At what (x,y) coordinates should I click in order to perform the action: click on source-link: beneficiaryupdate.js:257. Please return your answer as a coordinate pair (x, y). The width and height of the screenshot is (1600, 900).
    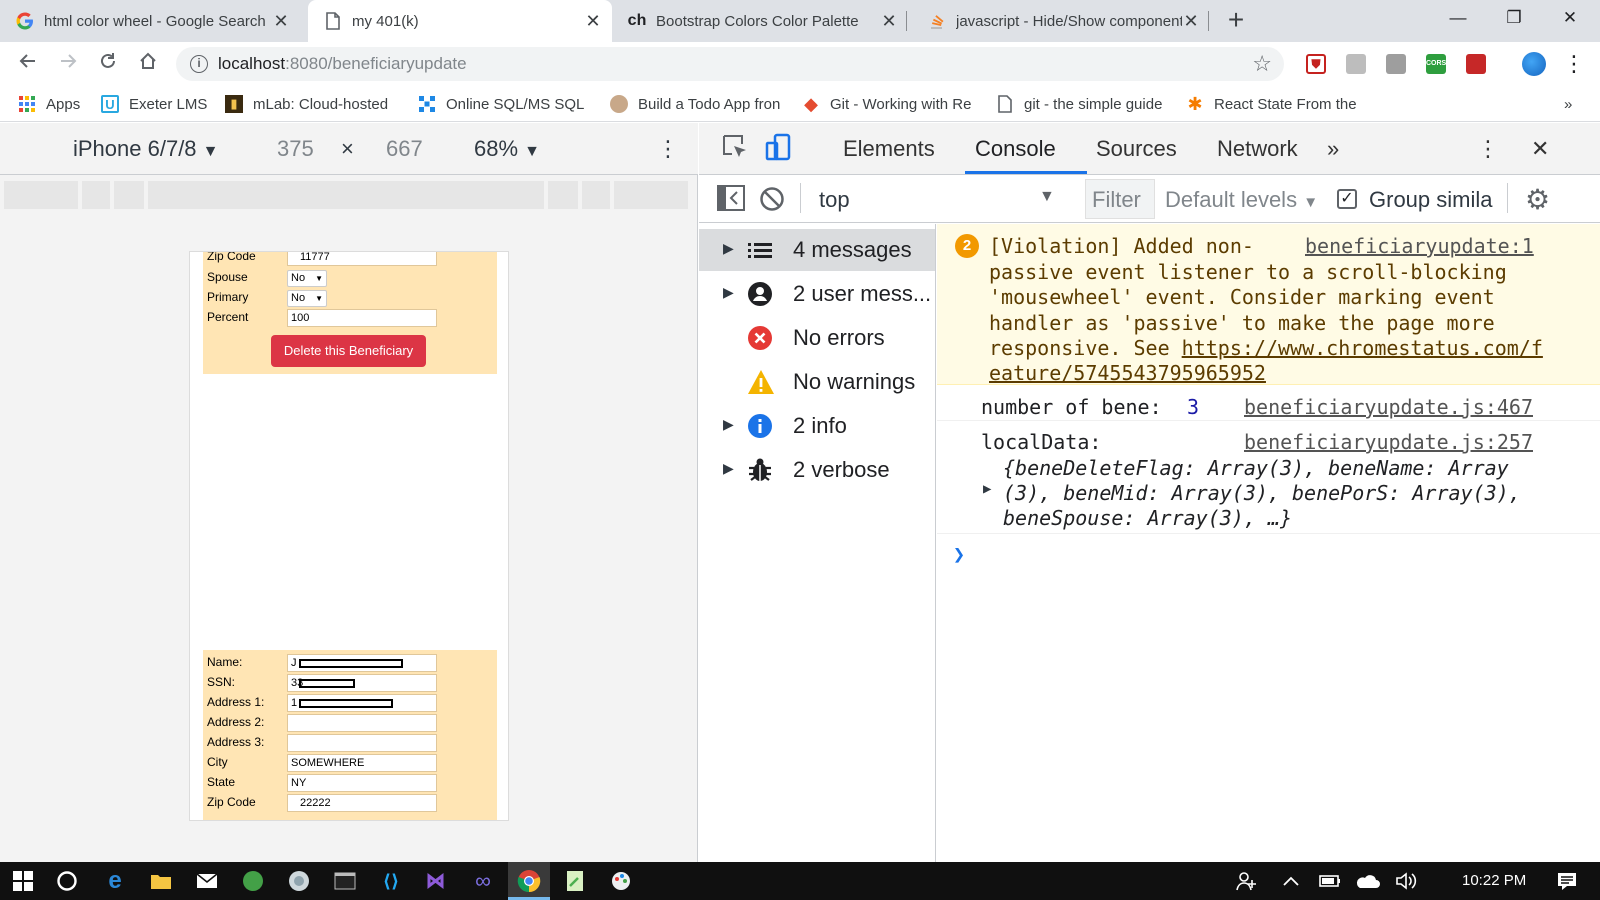
    Looking at the image, I should click on (1388, 442).